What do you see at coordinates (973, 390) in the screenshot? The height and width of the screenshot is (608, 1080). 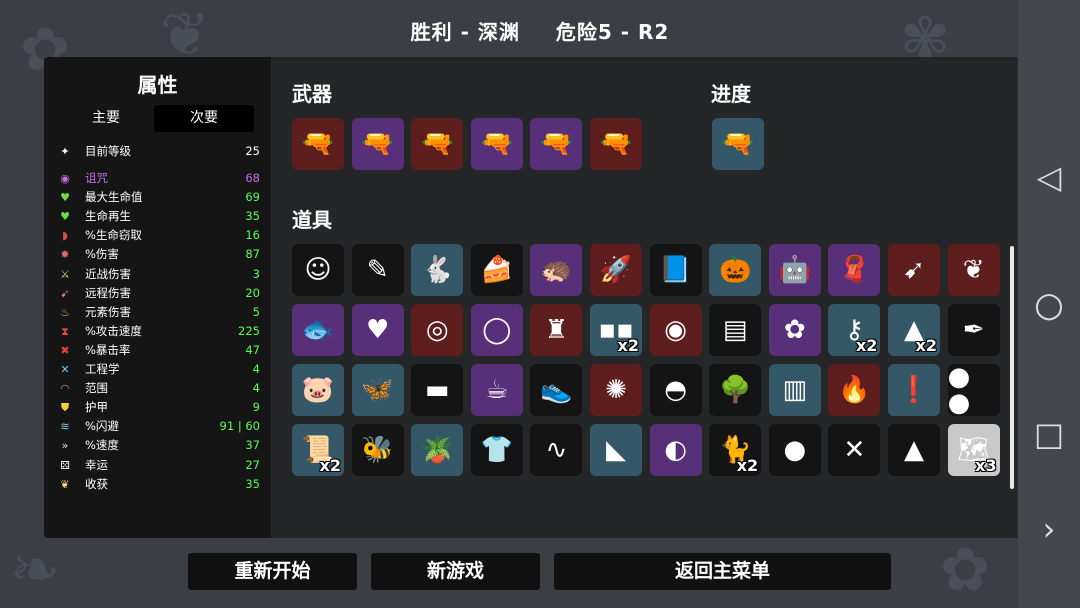 I see `item-slot: ● ●` at bounding box center [973, 390].